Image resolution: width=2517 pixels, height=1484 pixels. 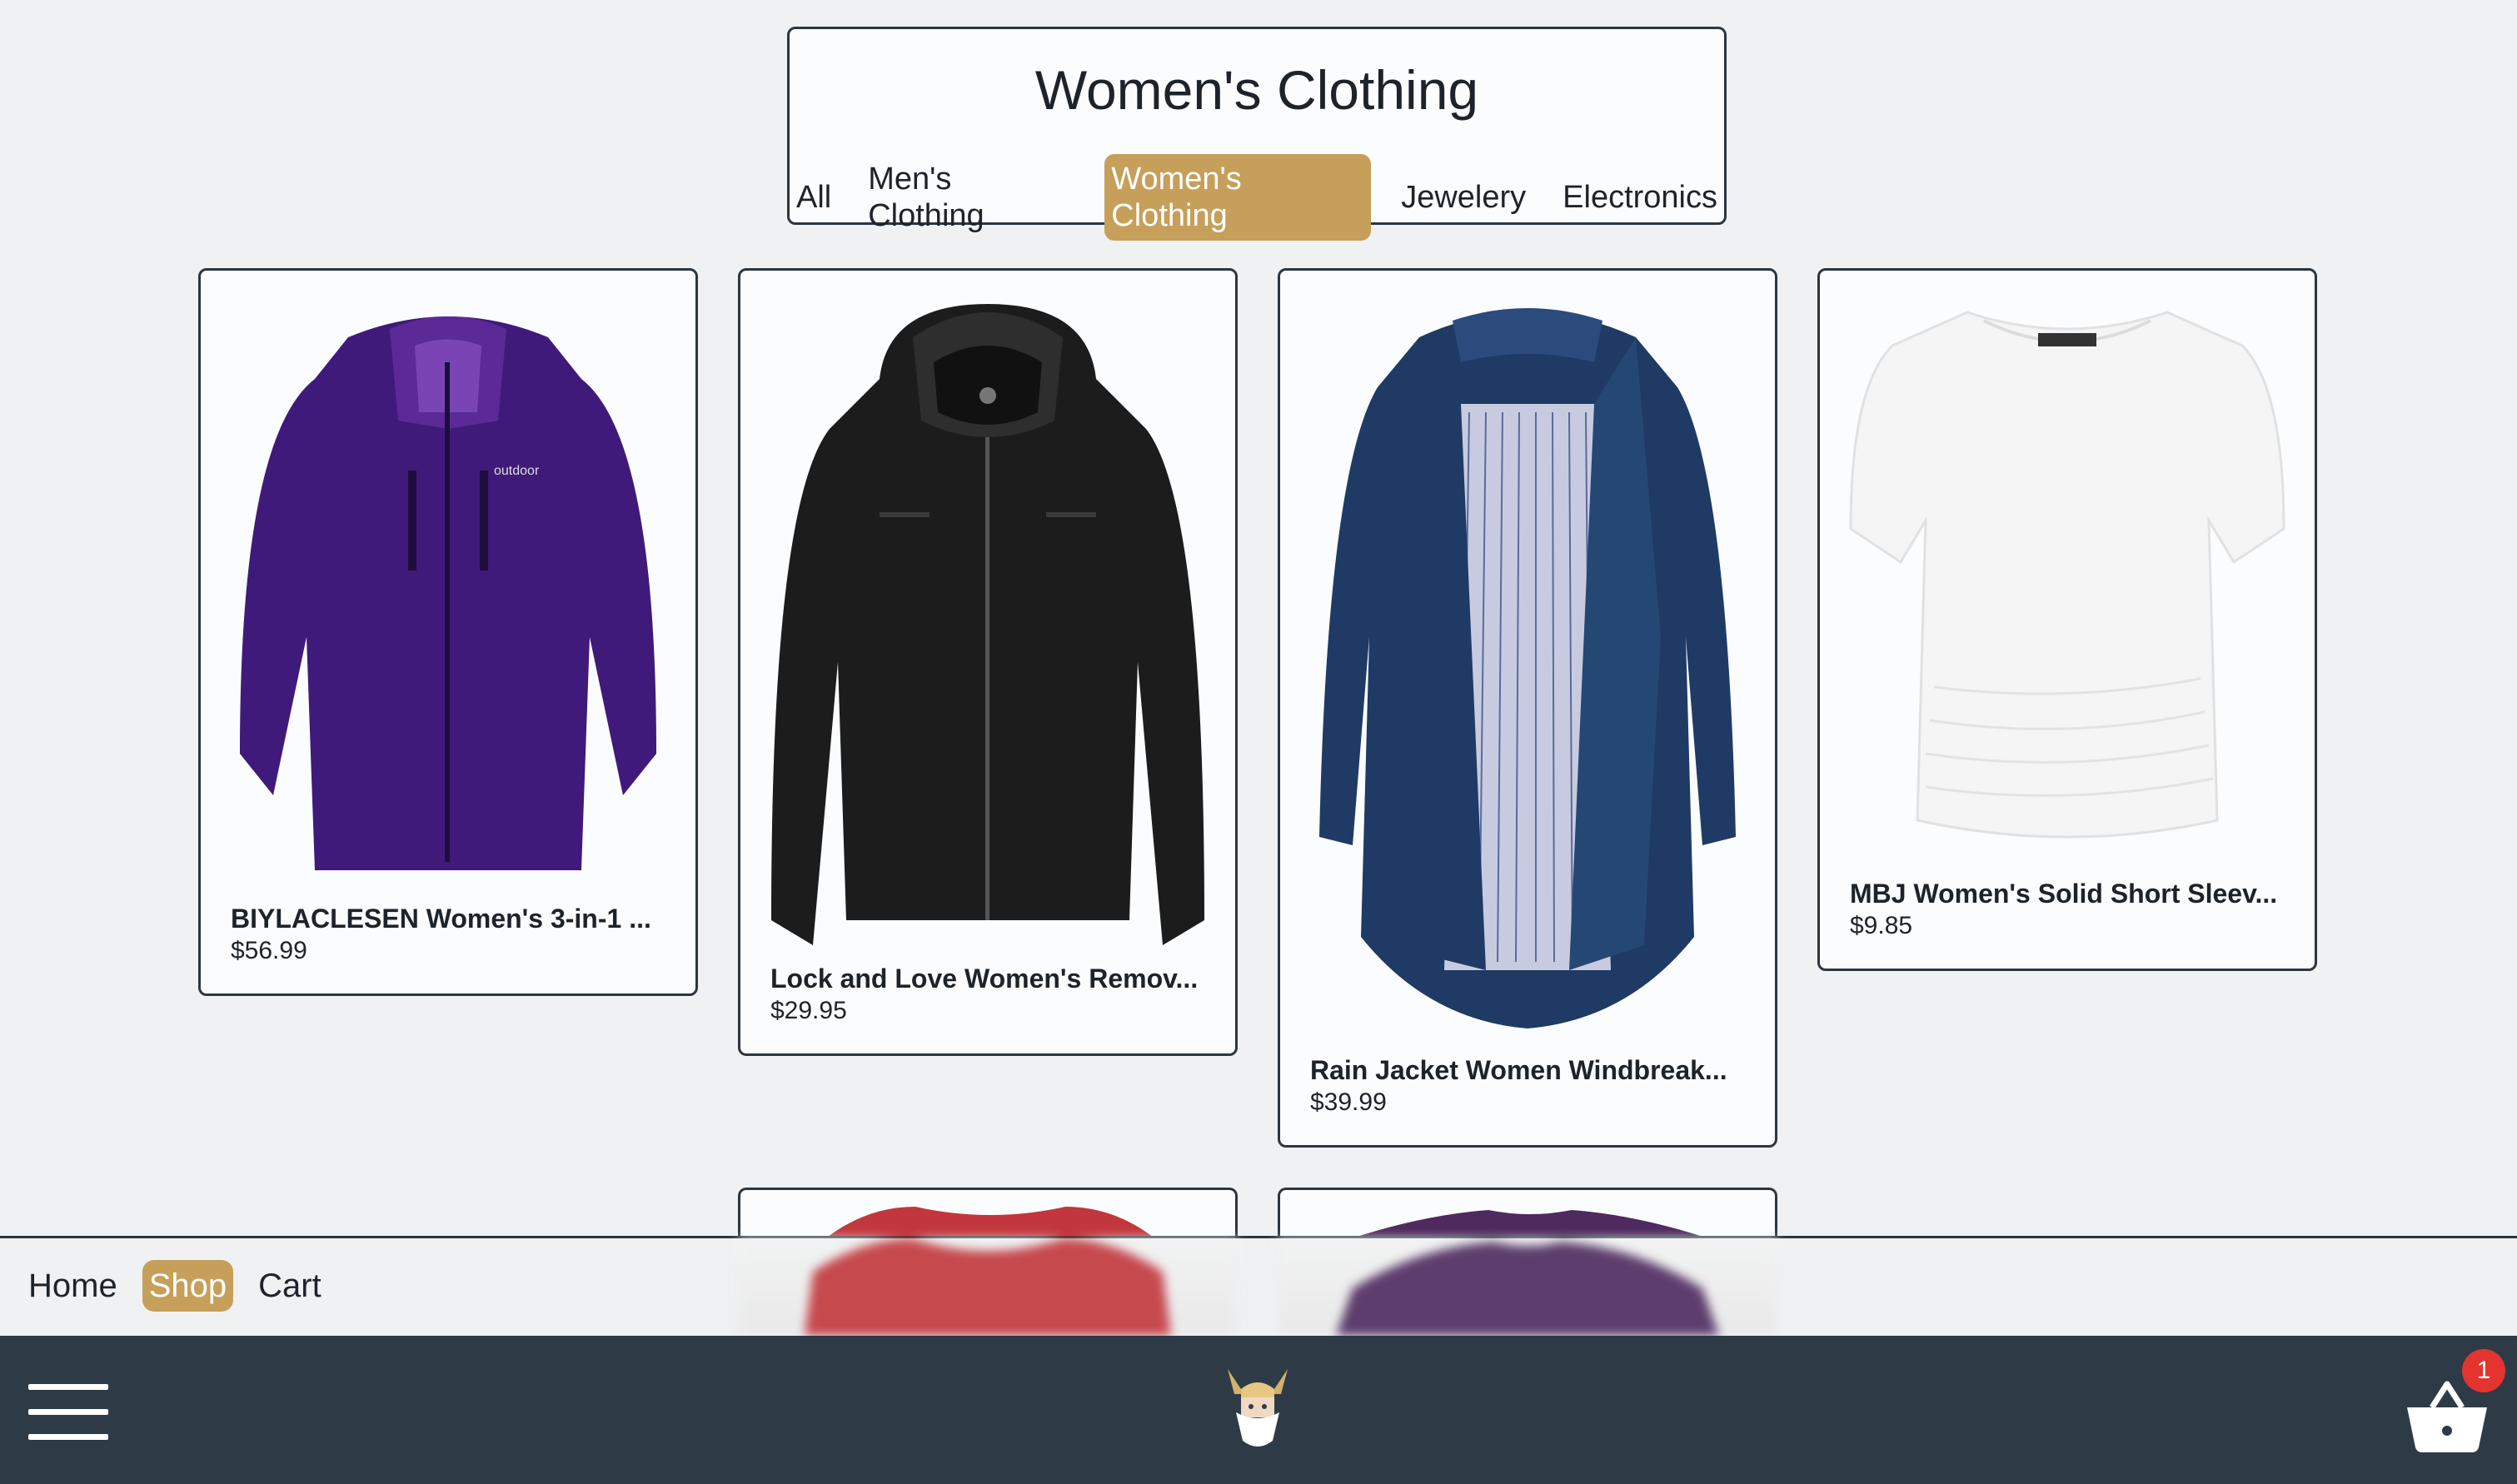 What do you see at coordinates (809, 1010) in the screenshot?
I see `product-price: $29.95` at bounding box center [809, 1010].